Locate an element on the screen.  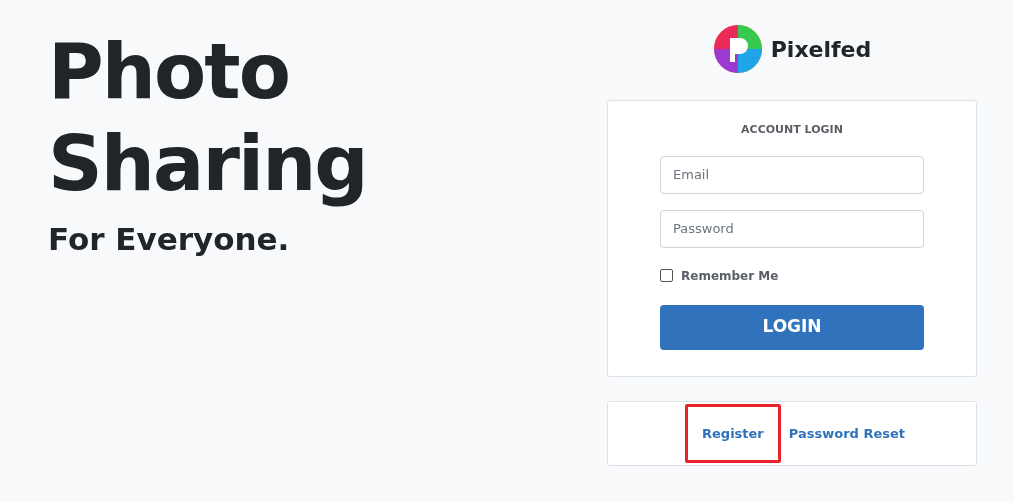
hero-title: Photo is located at coordinates (169, 72).